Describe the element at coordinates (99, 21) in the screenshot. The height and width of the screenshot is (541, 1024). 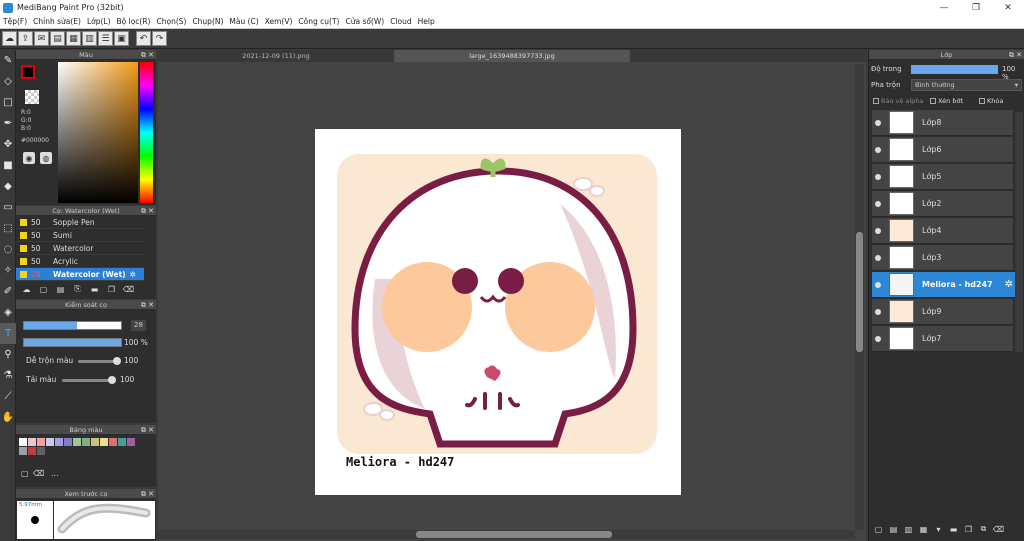
I see `menu-layer: Lớp(L)` at that location.